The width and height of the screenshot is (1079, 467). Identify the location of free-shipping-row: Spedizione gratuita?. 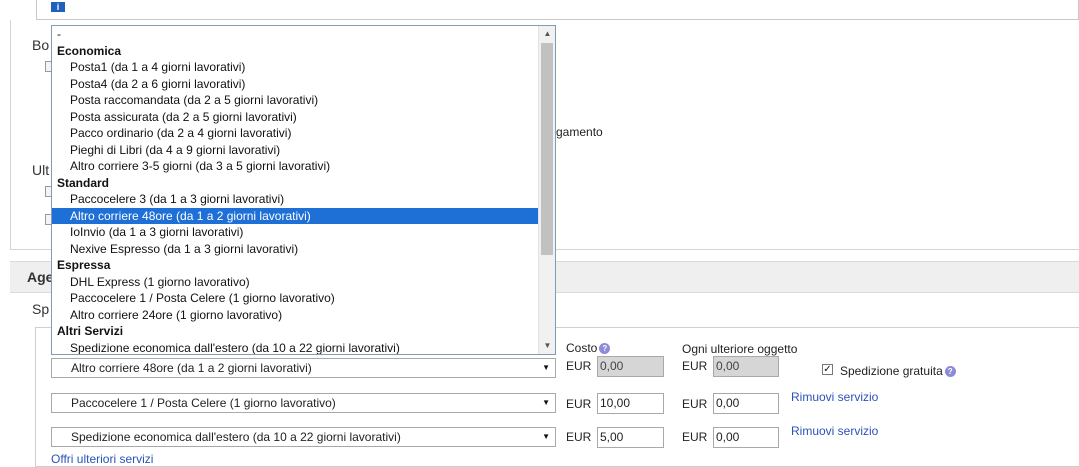
(898, 371).